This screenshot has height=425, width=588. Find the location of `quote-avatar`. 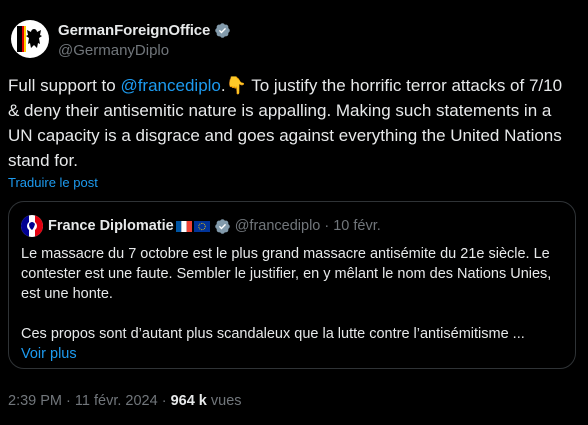

quote-avatar is located at coordinates (32, 226).